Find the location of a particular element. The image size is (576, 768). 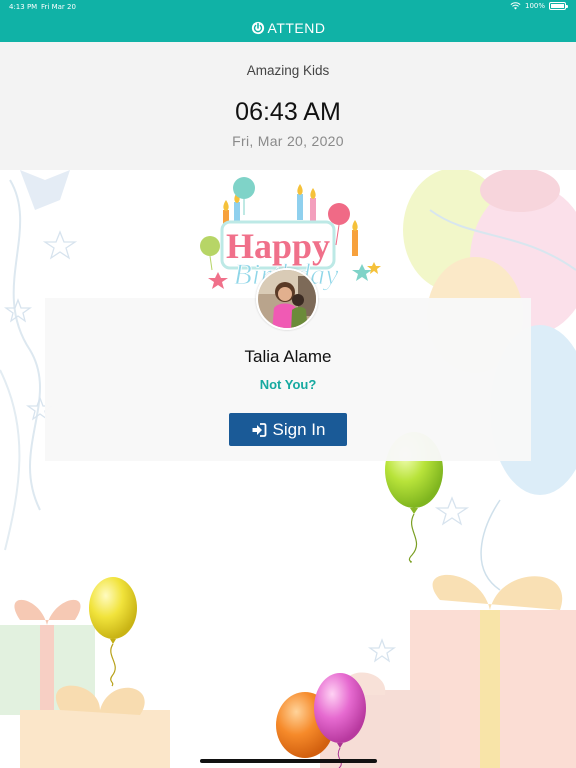

status-date: Fri Mar 20 is located at coordinates (58, 7).